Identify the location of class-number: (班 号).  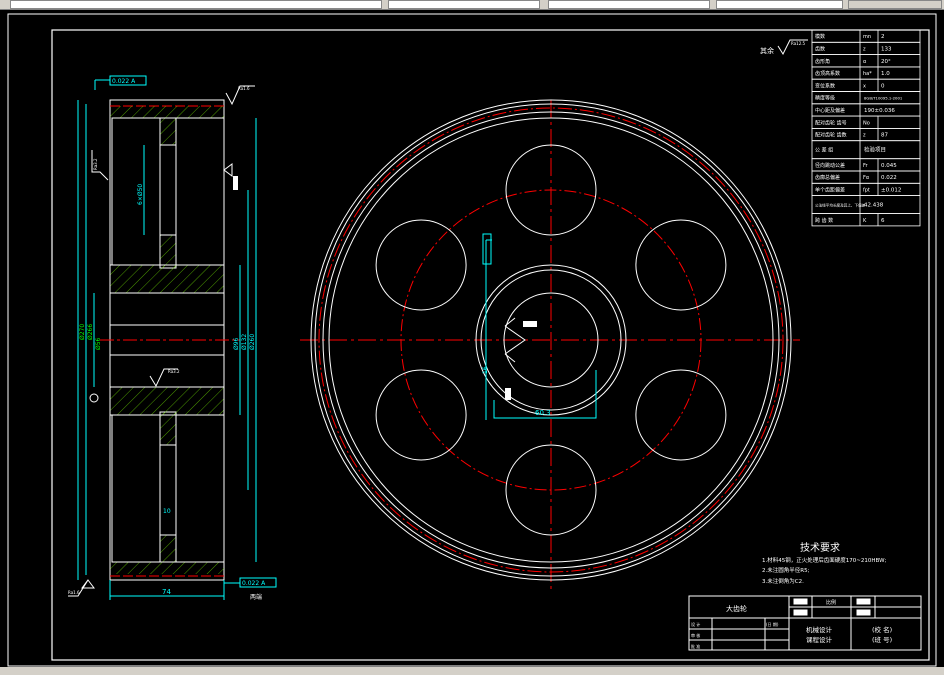
(882, 639).